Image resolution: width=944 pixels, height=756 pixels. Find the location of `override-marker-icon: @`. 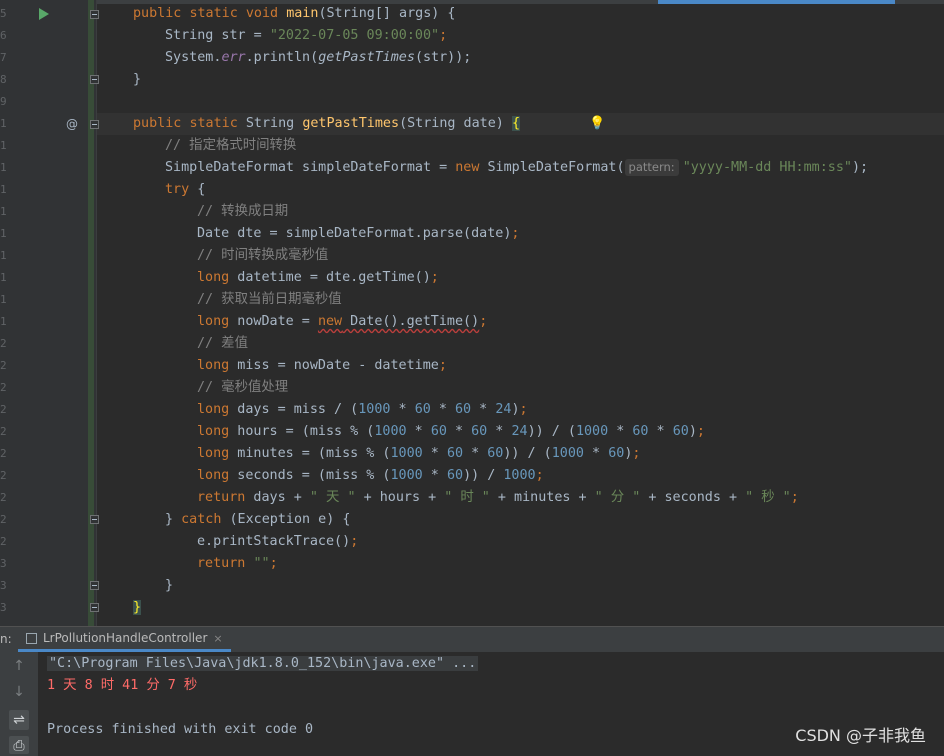

override-marker-icon: @ is located at coordinates (72, 124).